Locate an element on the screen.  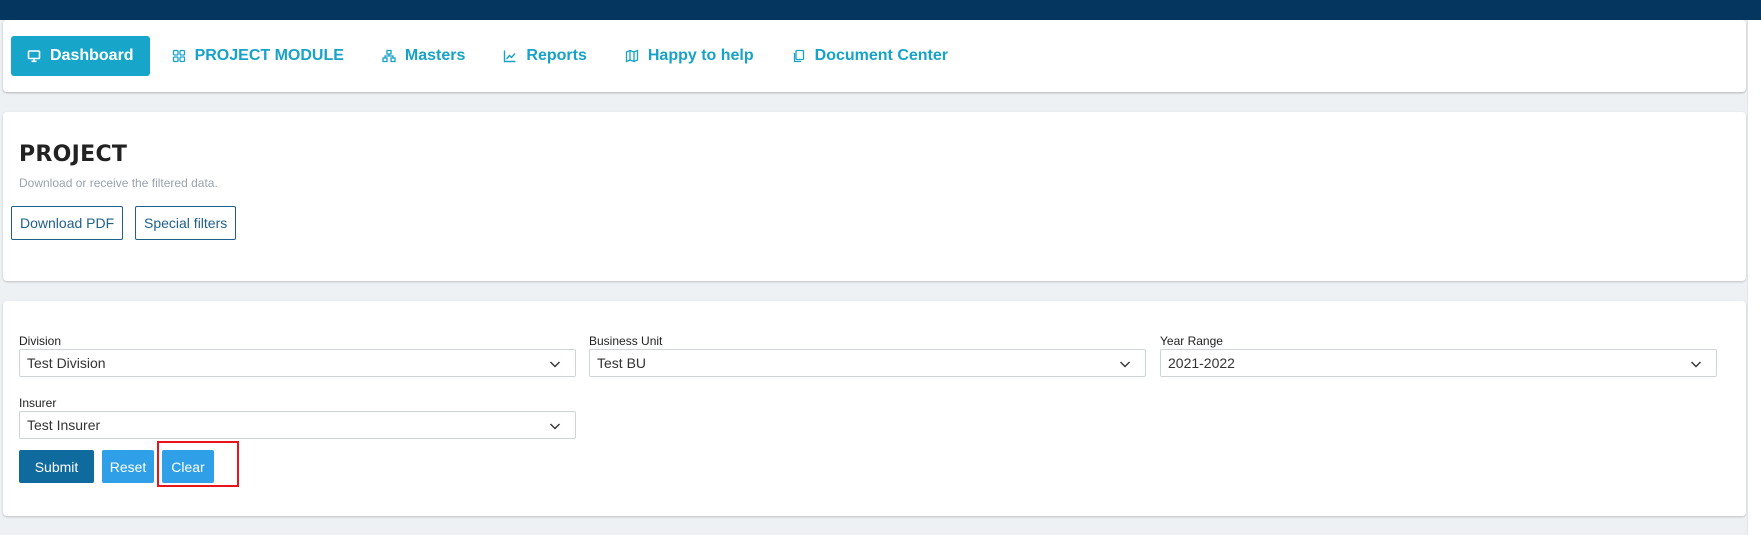
trend-chart-icon is located at coordinates (510, 56).